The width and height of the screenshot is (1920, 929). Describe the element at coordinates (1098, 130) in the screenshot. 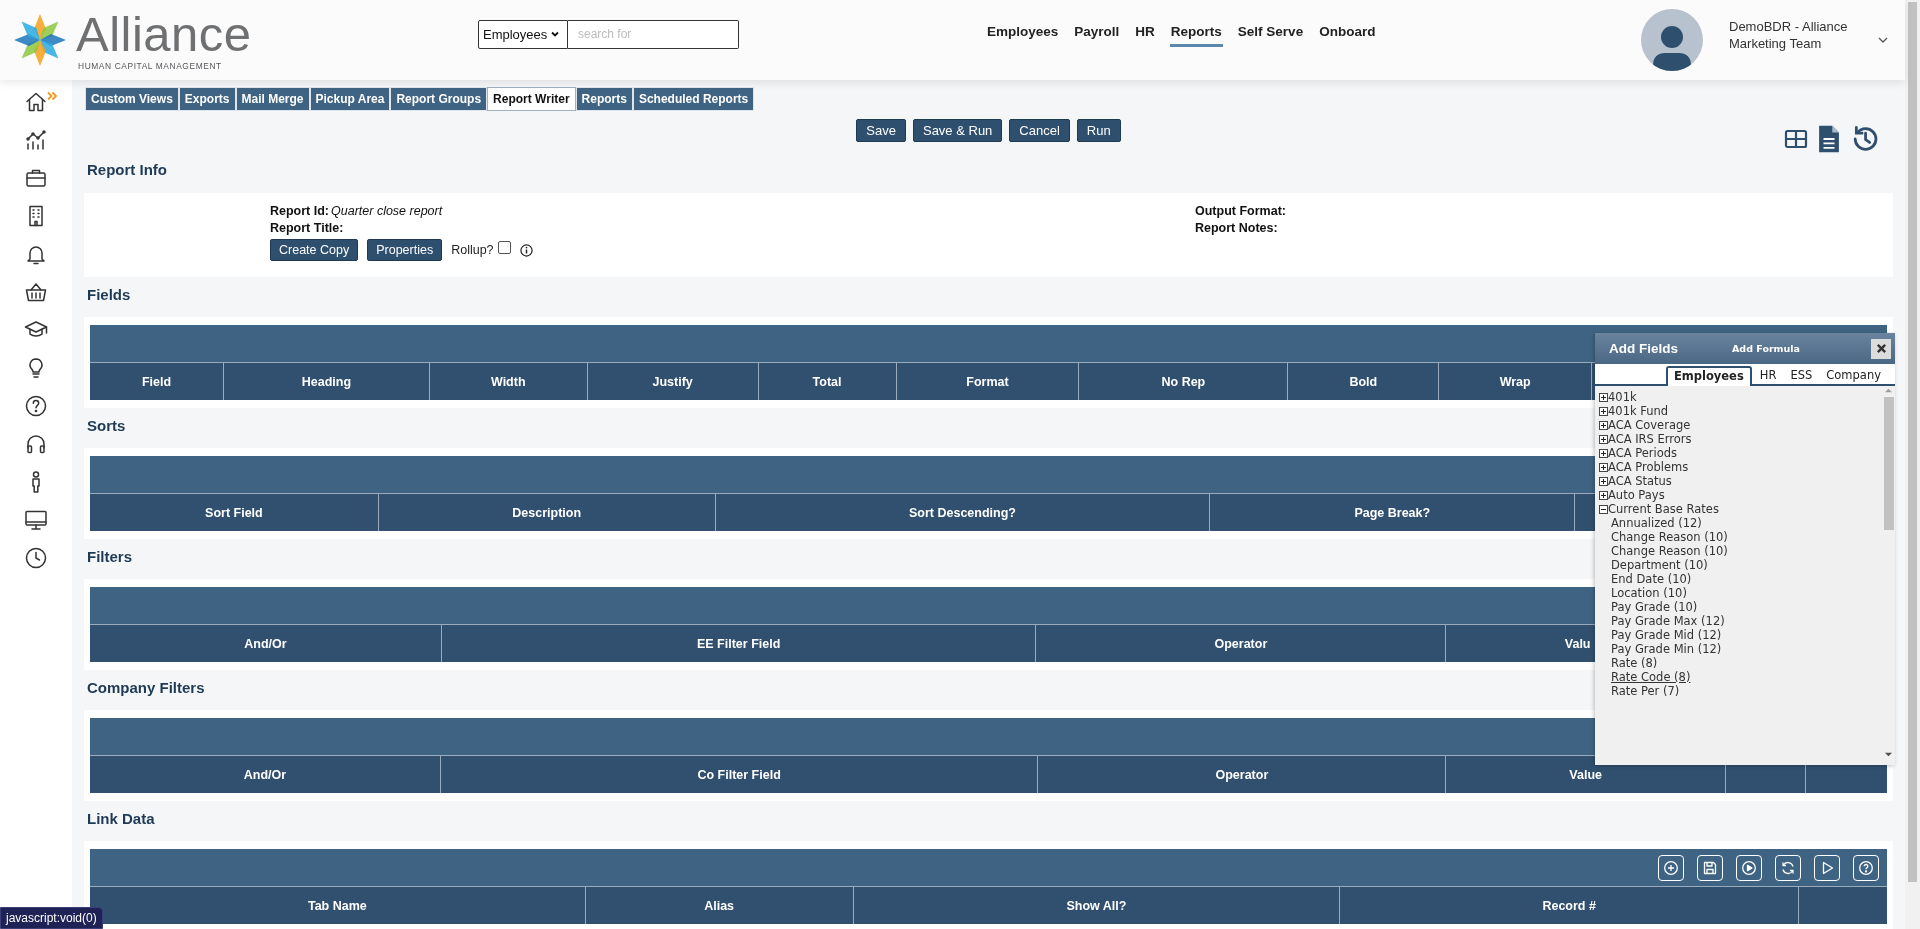

I see `action-button: Run` at that location.